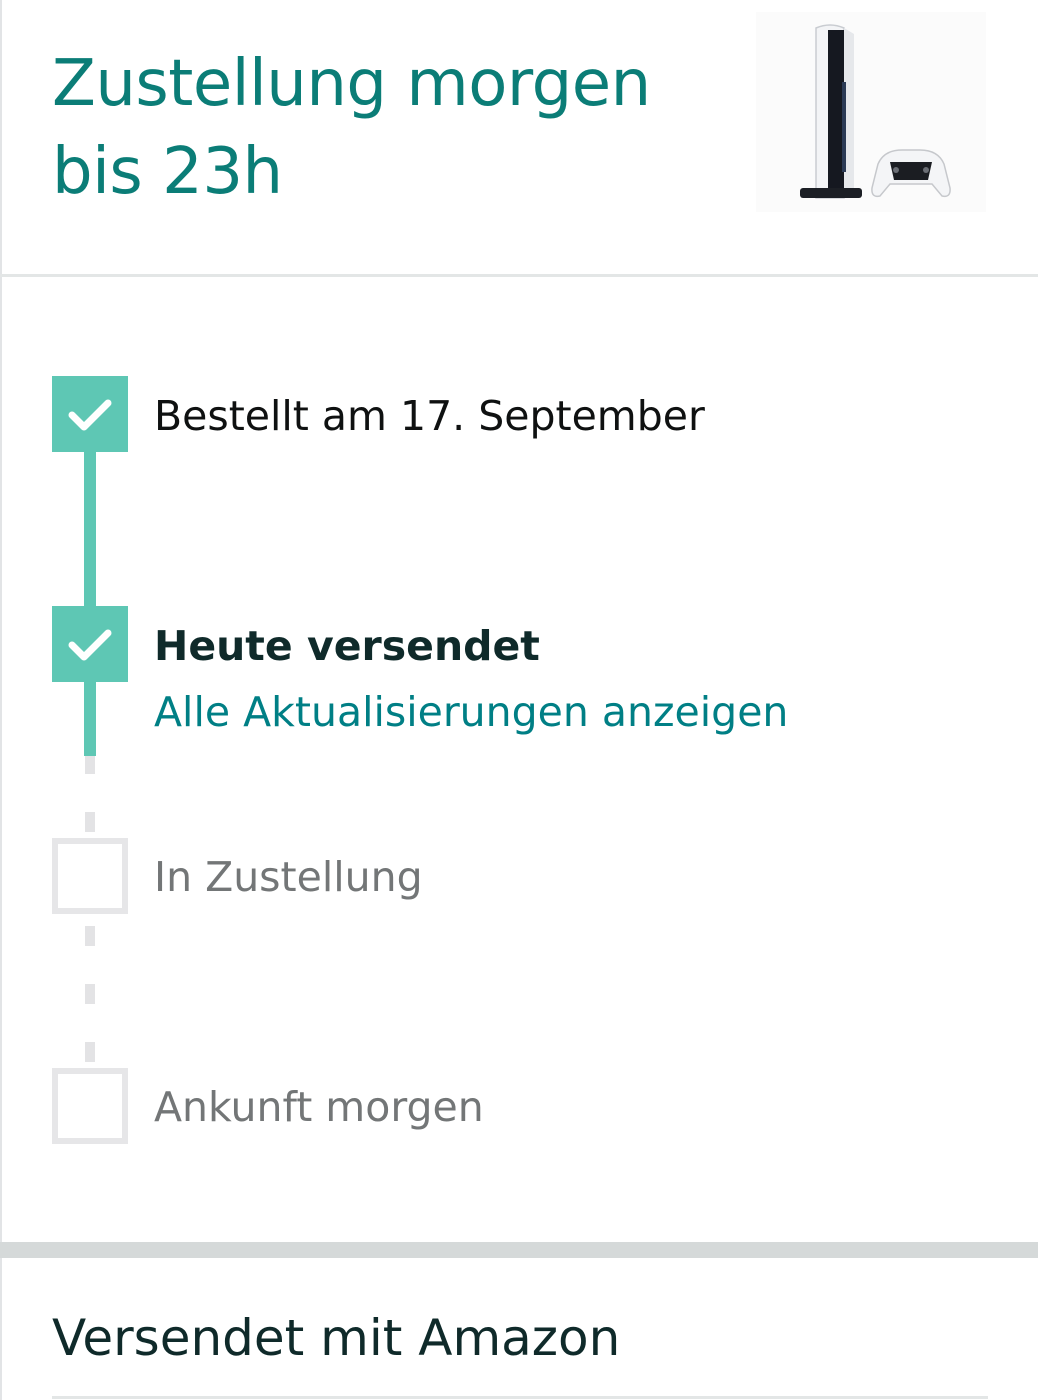  Describe the element at coordinates (429, 416) in the screenshot. I see `step-ordered-label: Bestellt am 17. September` at that location.